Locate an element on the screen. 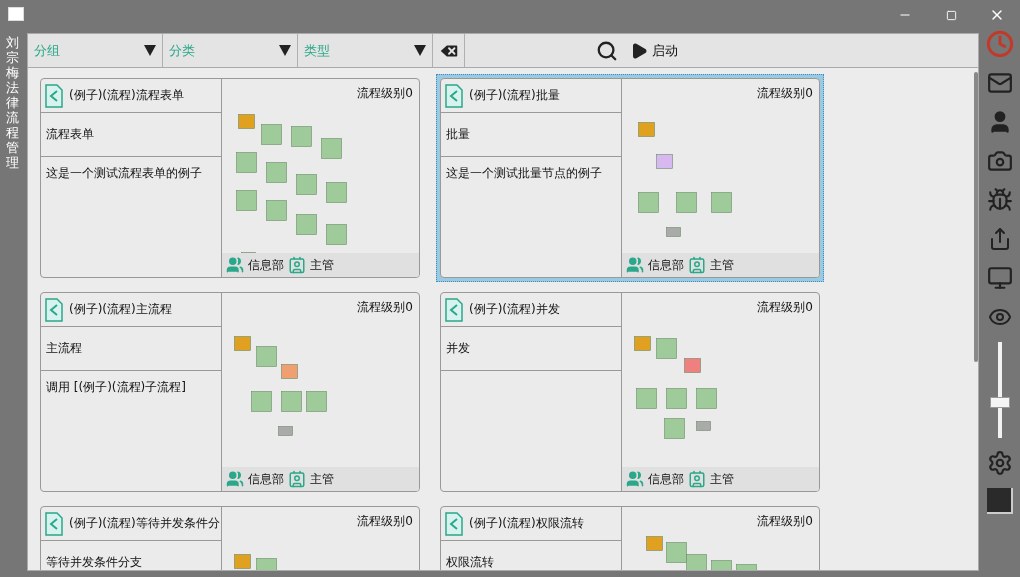 The image size is (1020, 577). slider-thumb is located at coordinates (999, 402).